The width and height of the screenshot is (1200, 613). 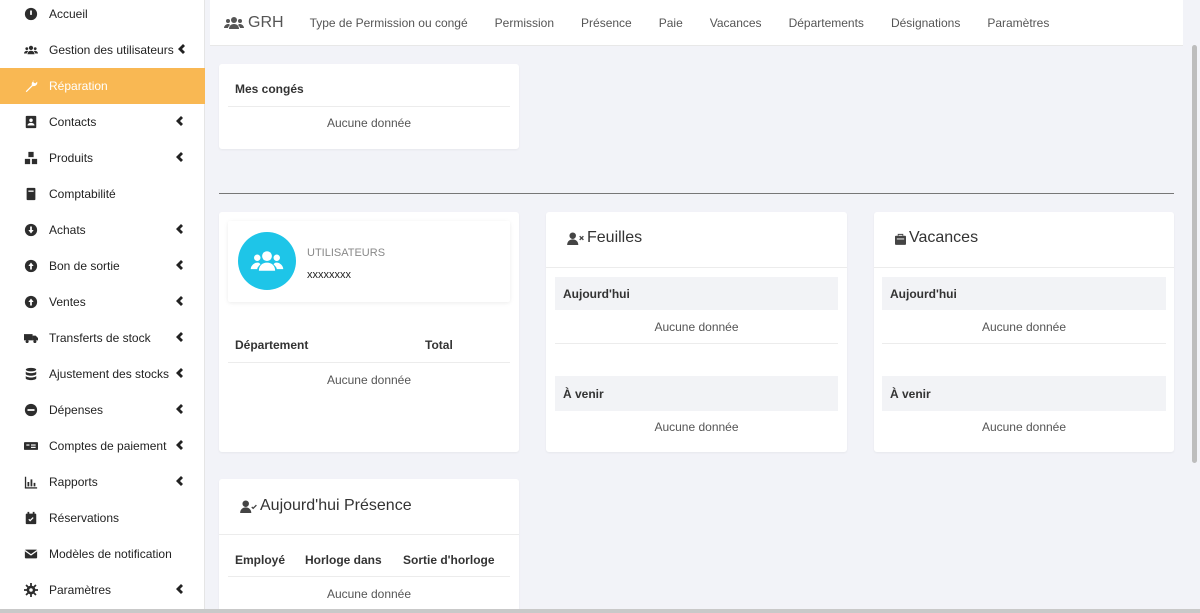 I want to click on sidebar-item-parametres: Paramètres, so click(x=102, y=590).